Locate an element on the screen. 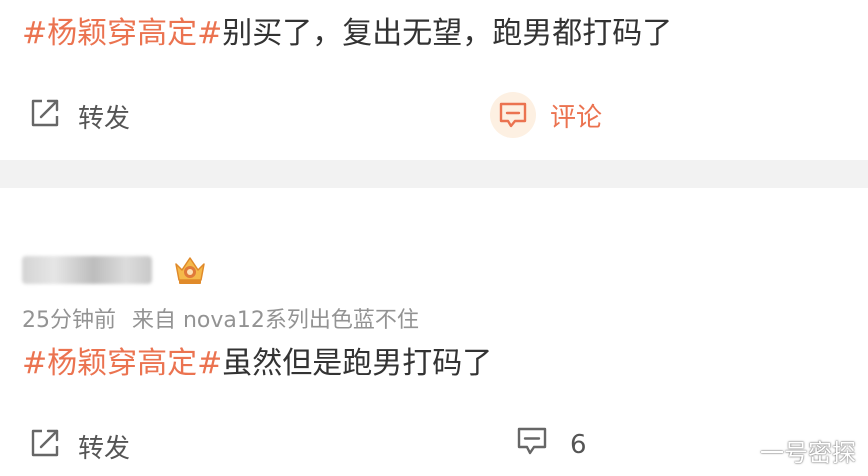  comment-button: 6 is located at coordinates (551, 444).